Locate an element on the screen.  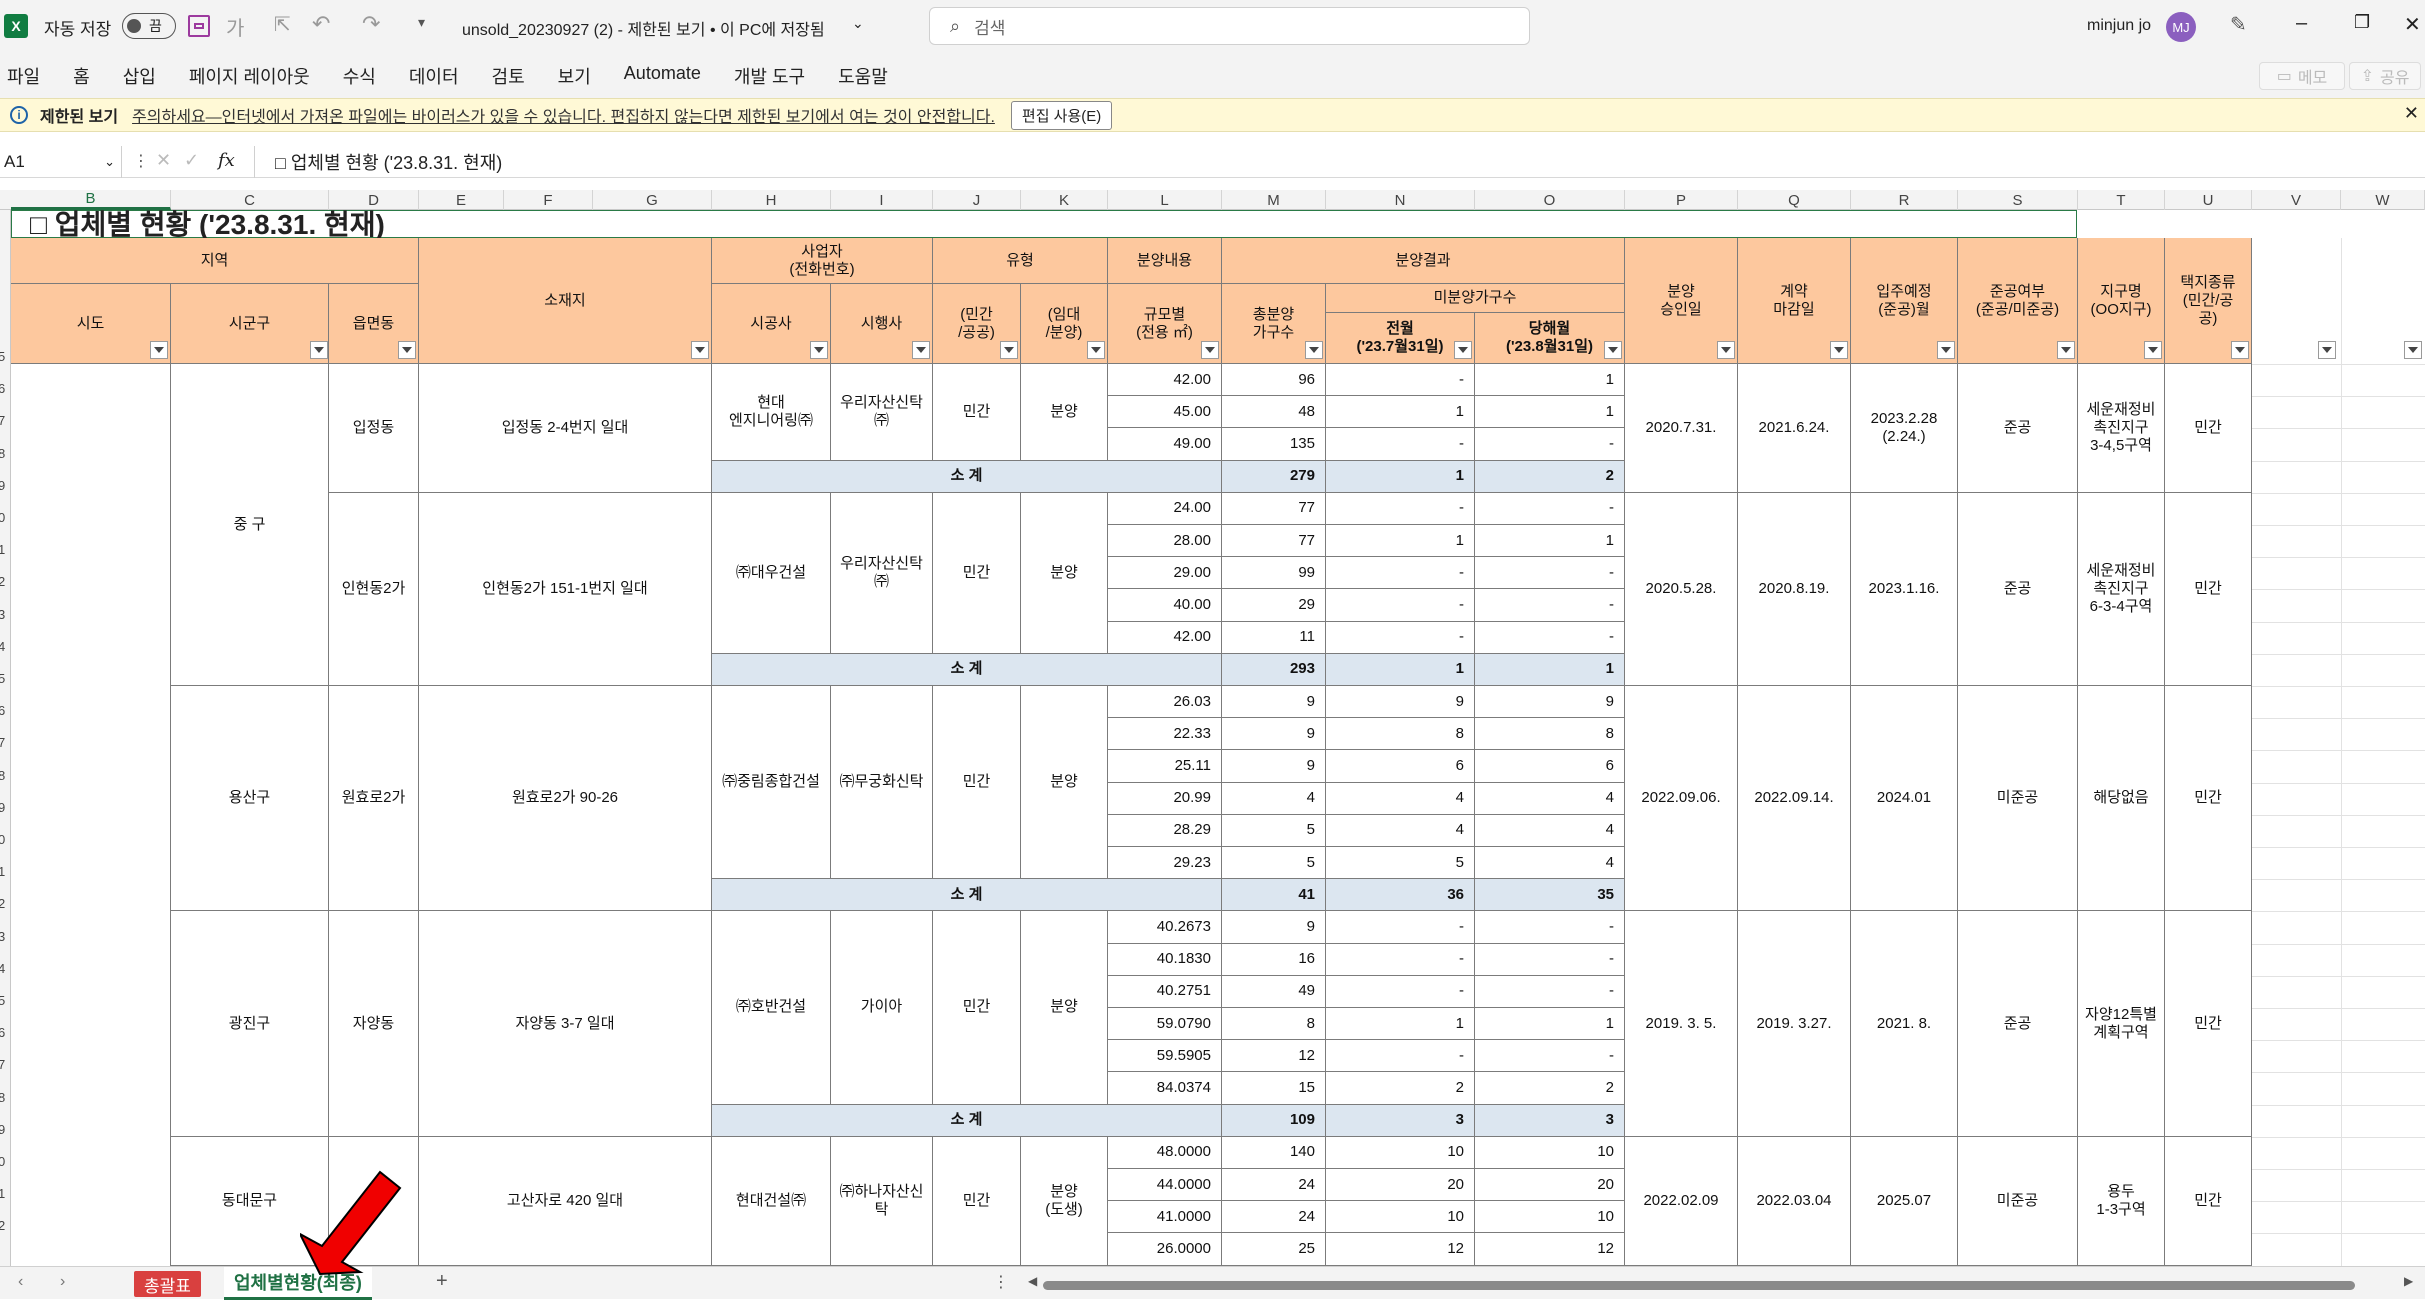
move-in-cell: 2025.07 is located at coordinates (1904, 1201).